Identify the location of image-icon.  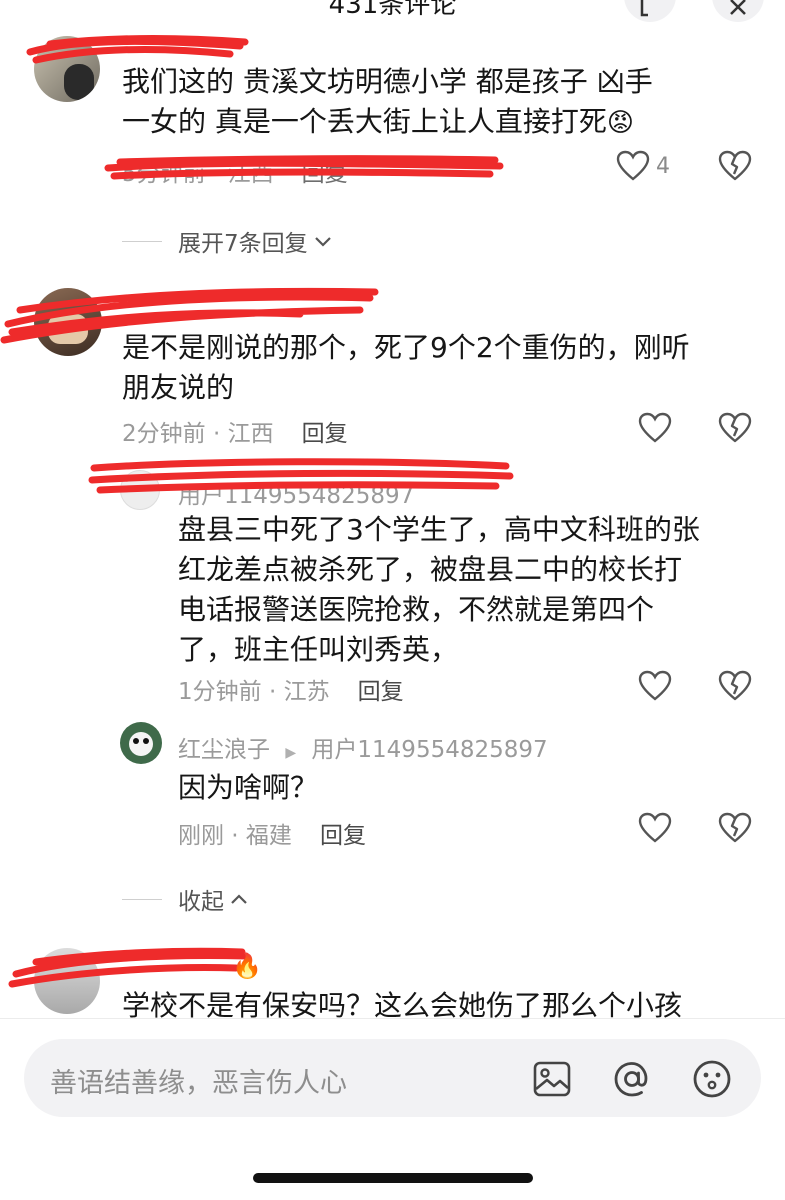
(552, 1079).